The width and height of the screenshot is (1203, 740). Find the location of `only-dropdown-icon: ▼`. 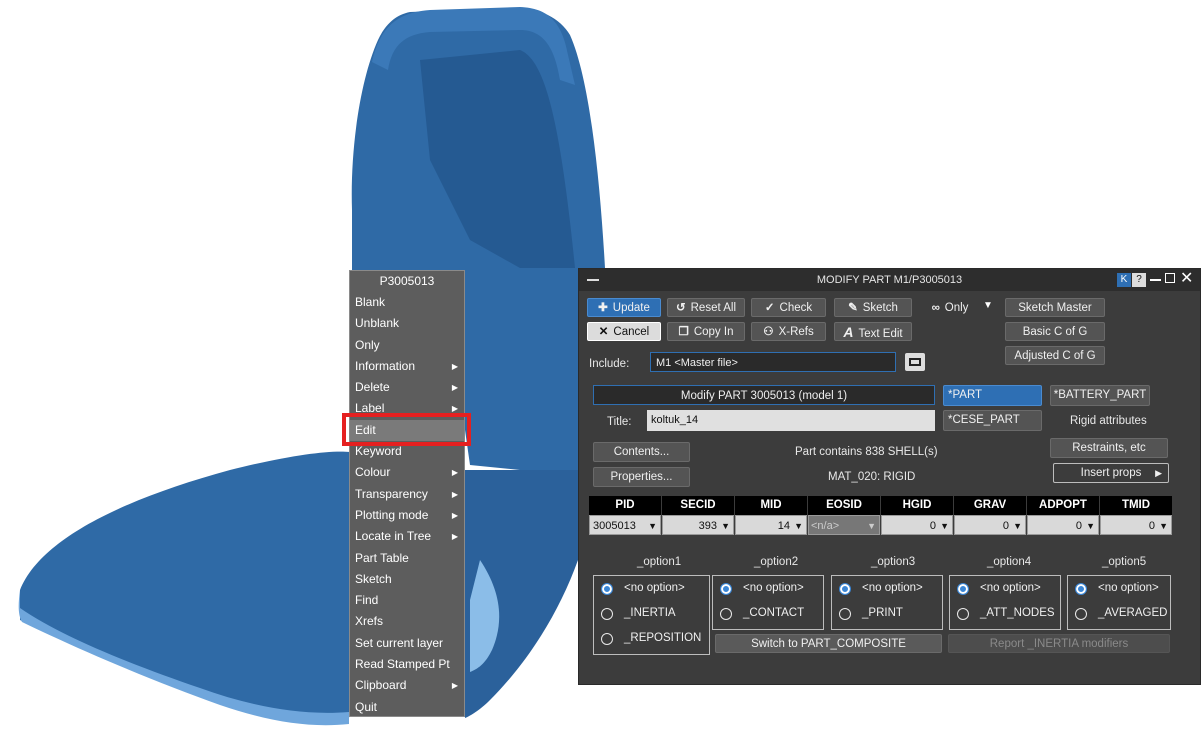

only-dropdown-icon: ▼ is located at coordinates (988, 305).